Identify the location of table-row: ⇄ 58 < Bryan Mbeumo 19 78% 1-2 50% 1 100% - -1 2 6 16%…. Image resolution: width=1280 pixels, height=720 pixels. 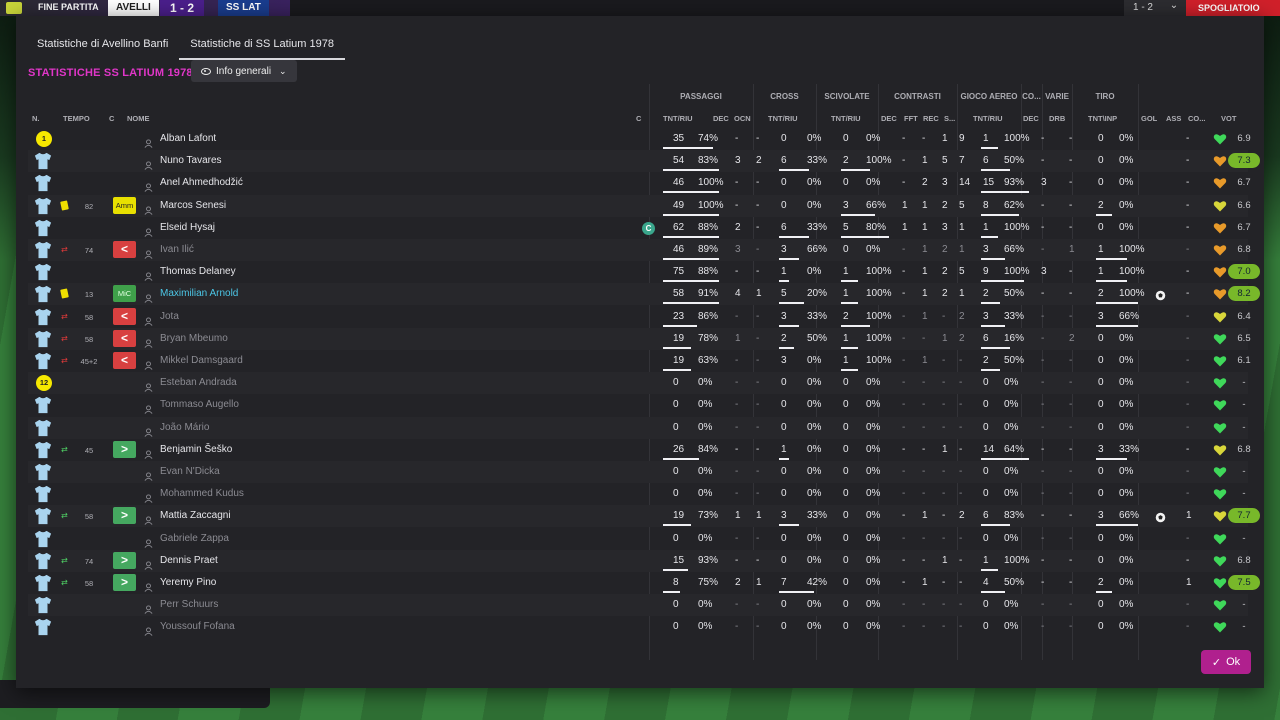
(639, 338).